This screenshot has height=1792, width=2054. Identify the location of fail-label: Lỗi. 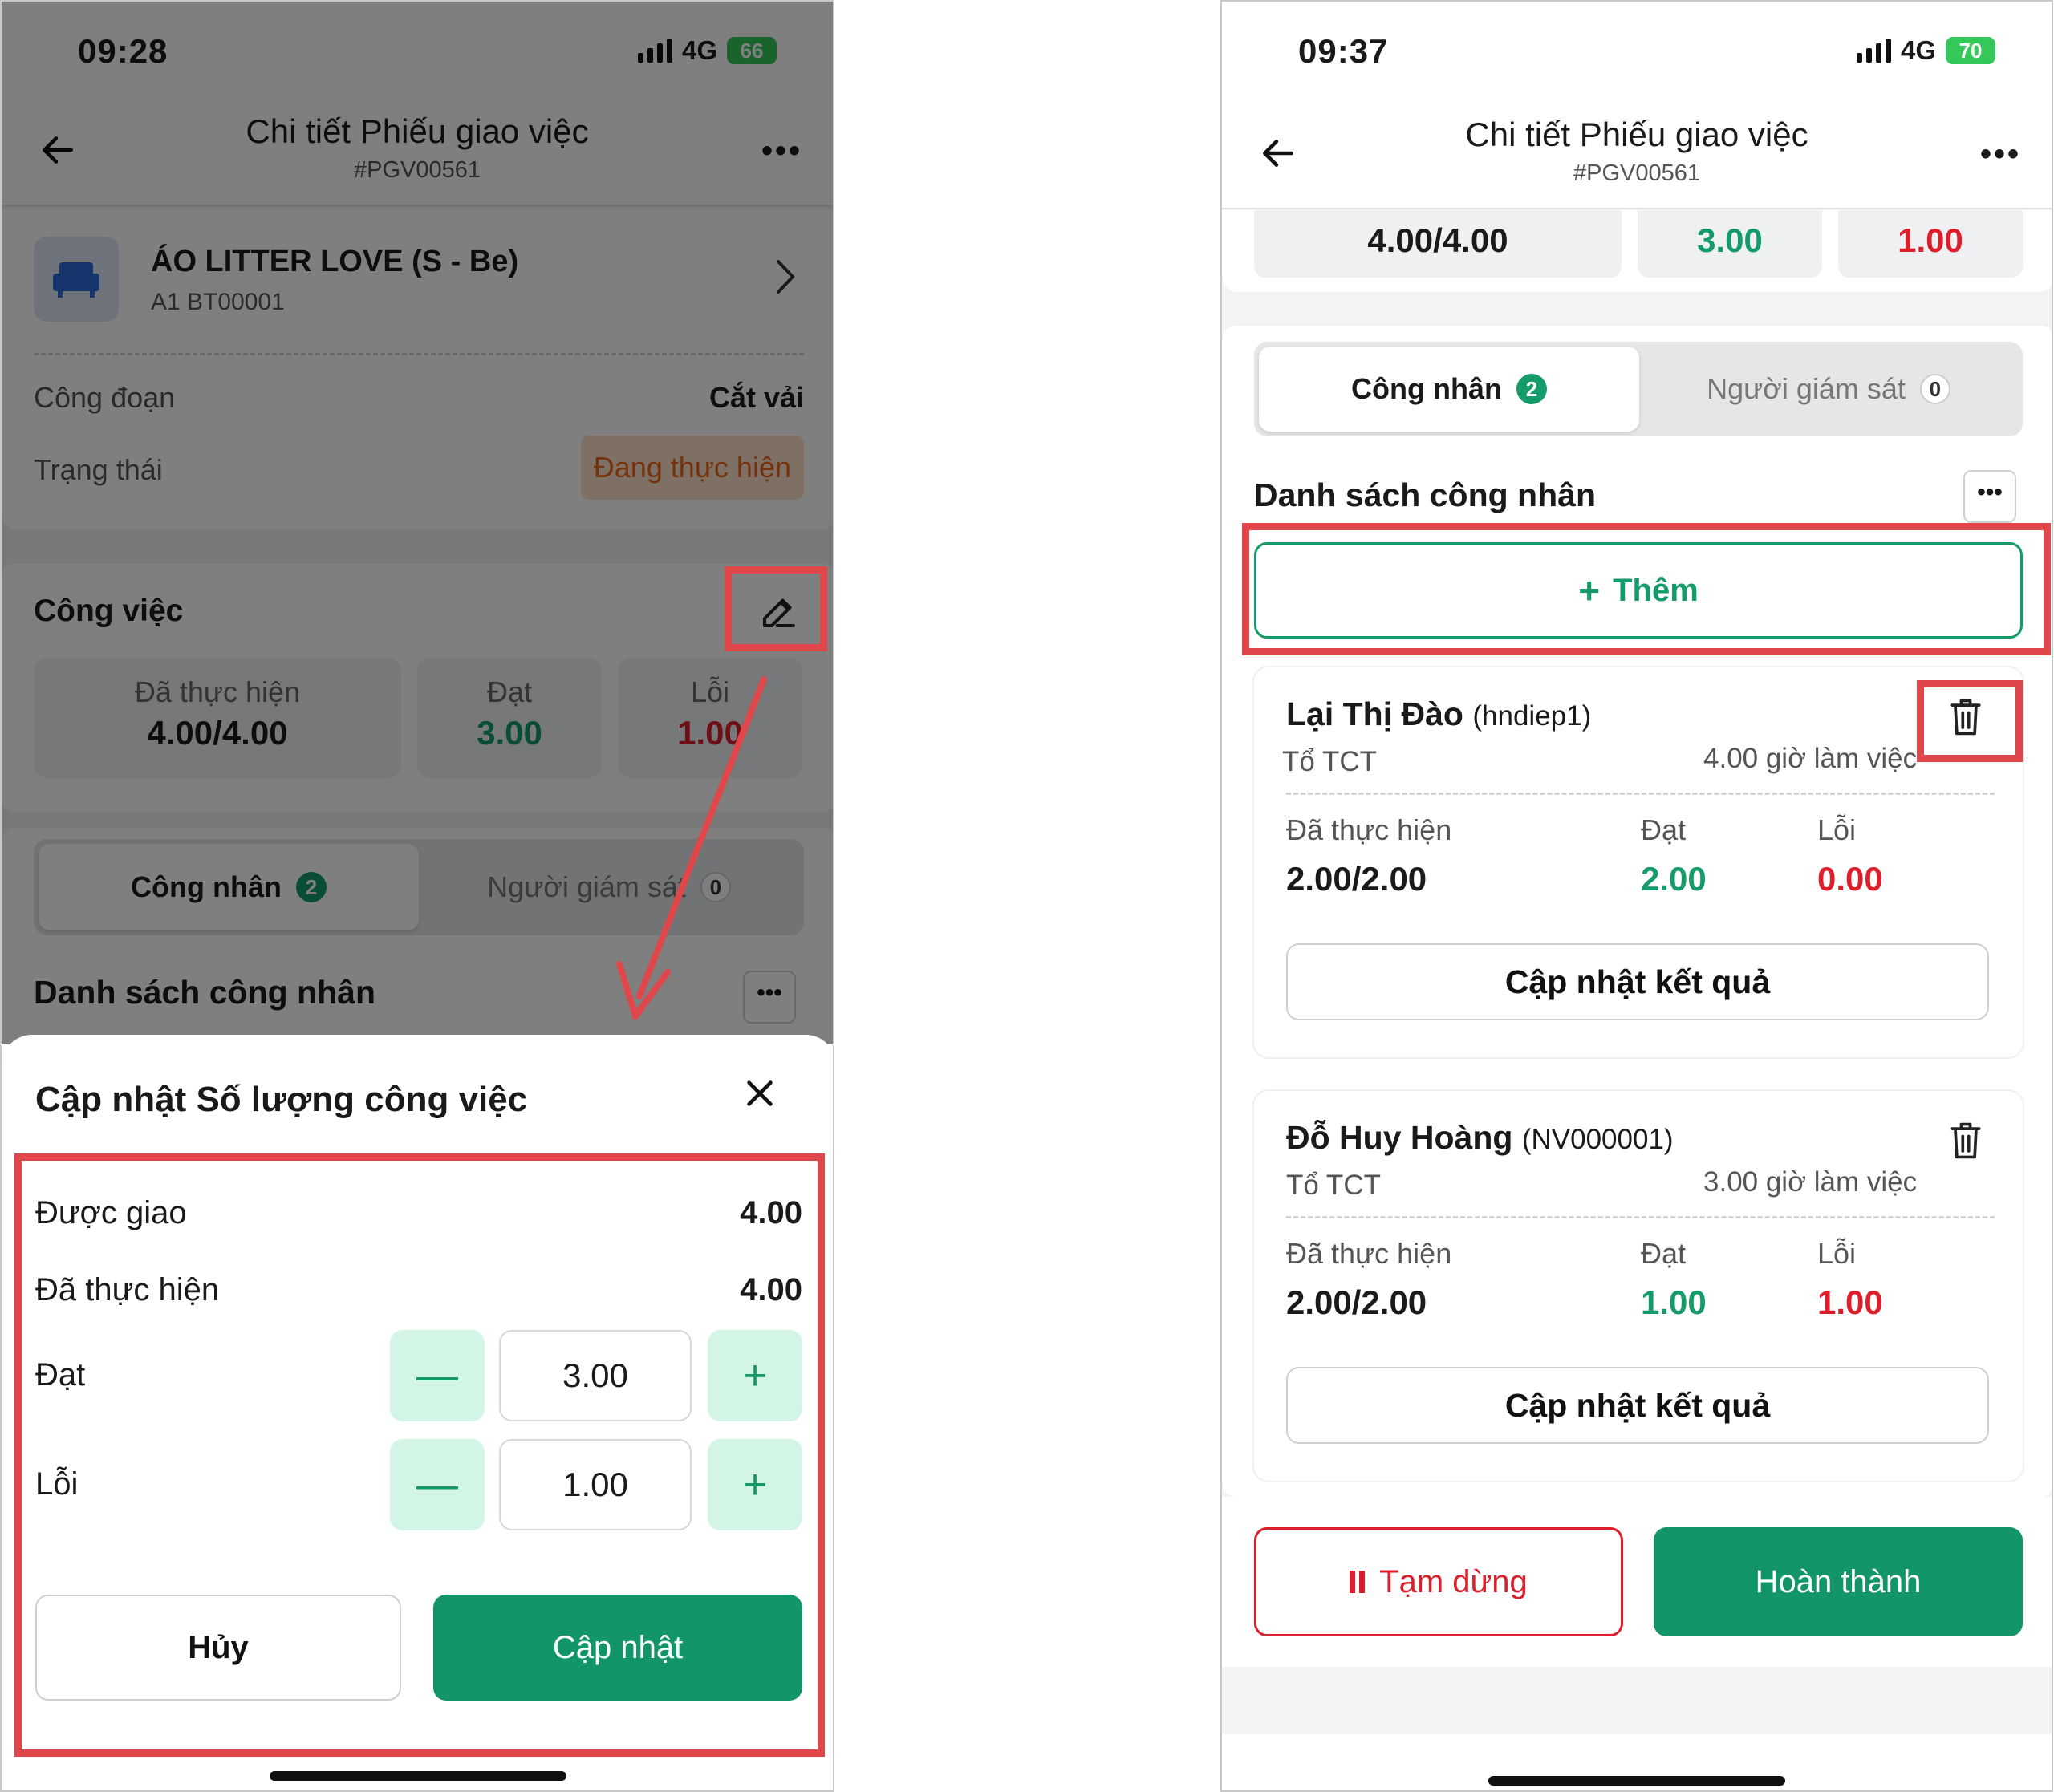
(57, 1484).